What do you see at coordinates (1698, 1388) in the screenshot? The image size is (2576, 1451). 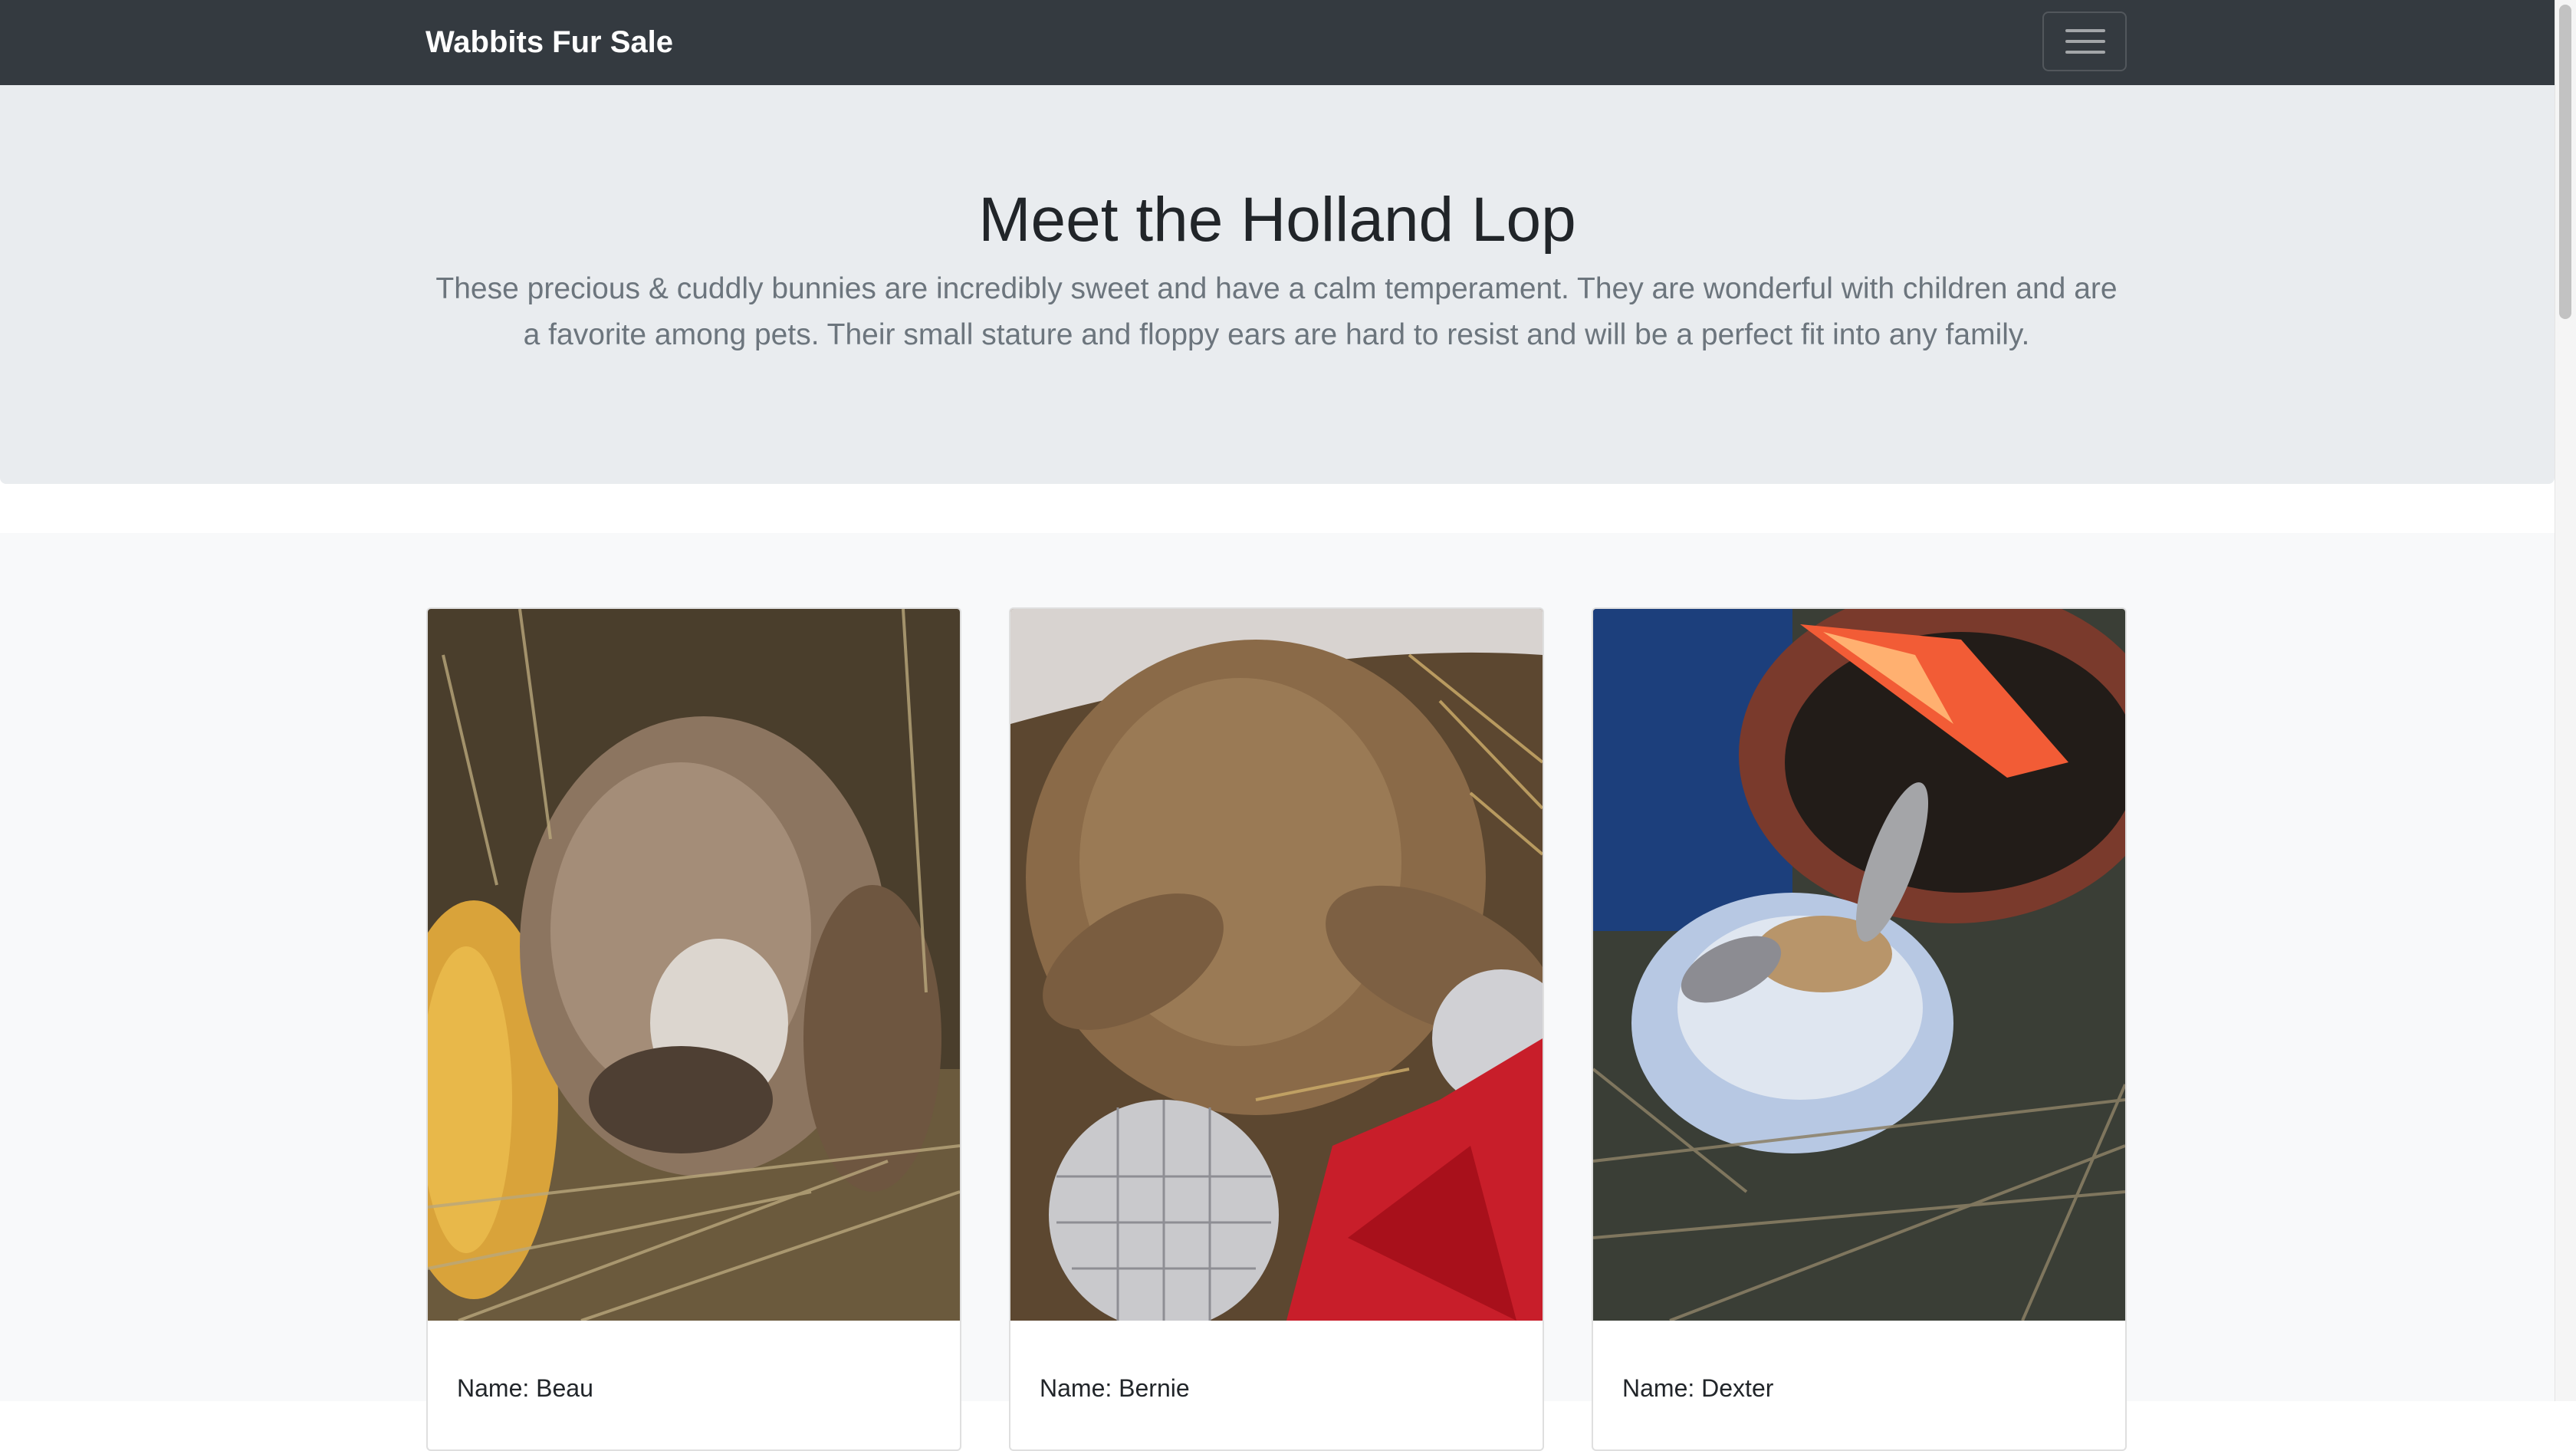 I see `rabbit-name: Name: Dexter` at bounding box center [1698, 1388].